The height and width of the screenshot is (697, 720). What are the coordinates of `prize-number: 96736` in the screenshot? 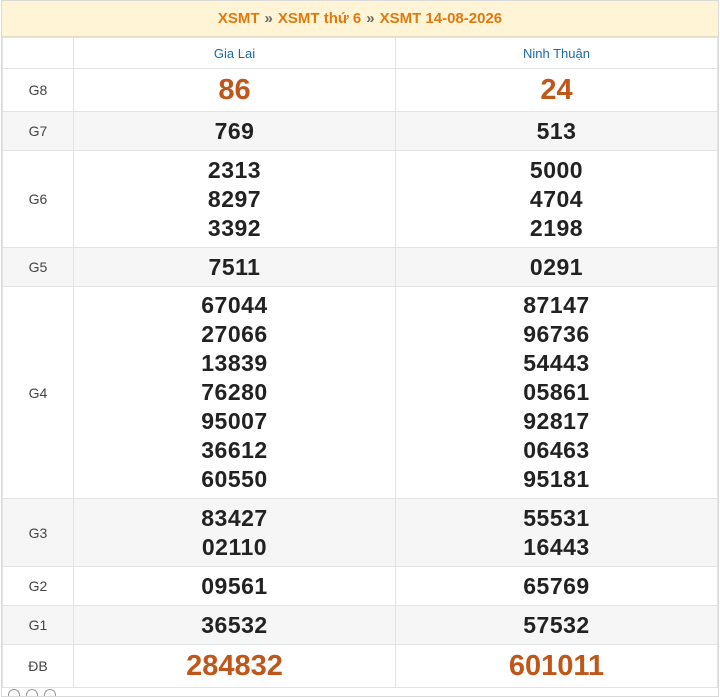 It's located at (556, 334).